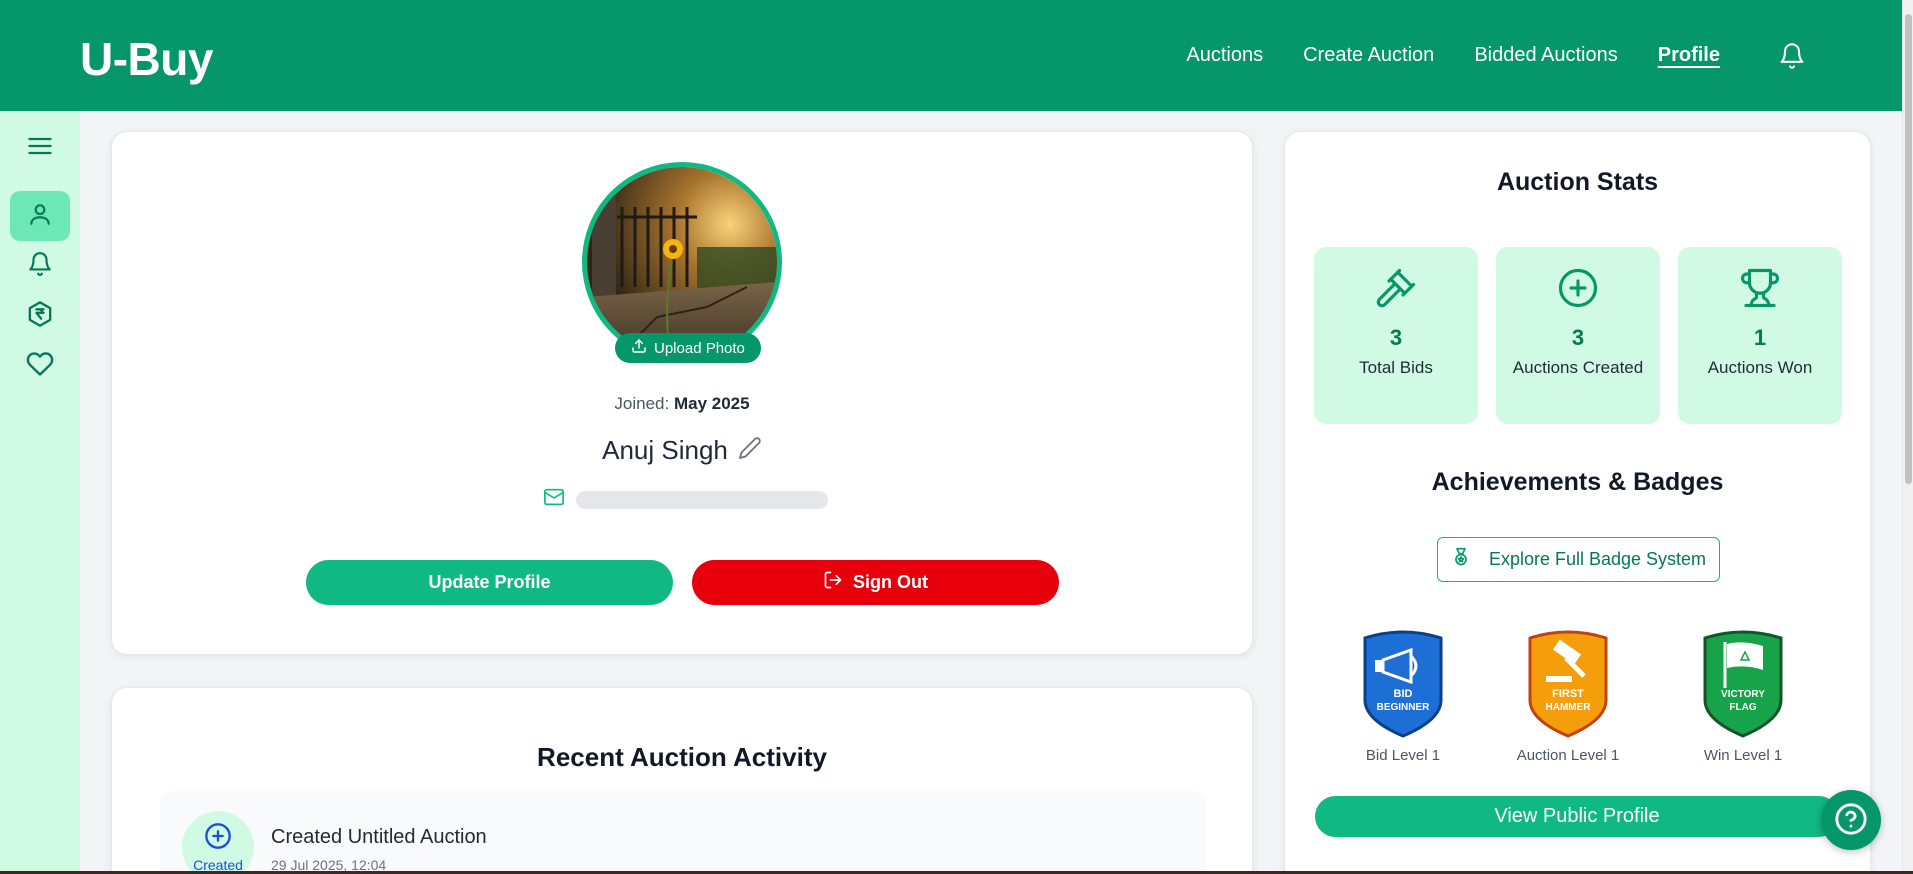 Image resolution: width=1913 pixels, height=874 pixels. Describe the element at coordinates (1760, 367) in the screenshot. I see `stat-label: Auctions Won` at that location.